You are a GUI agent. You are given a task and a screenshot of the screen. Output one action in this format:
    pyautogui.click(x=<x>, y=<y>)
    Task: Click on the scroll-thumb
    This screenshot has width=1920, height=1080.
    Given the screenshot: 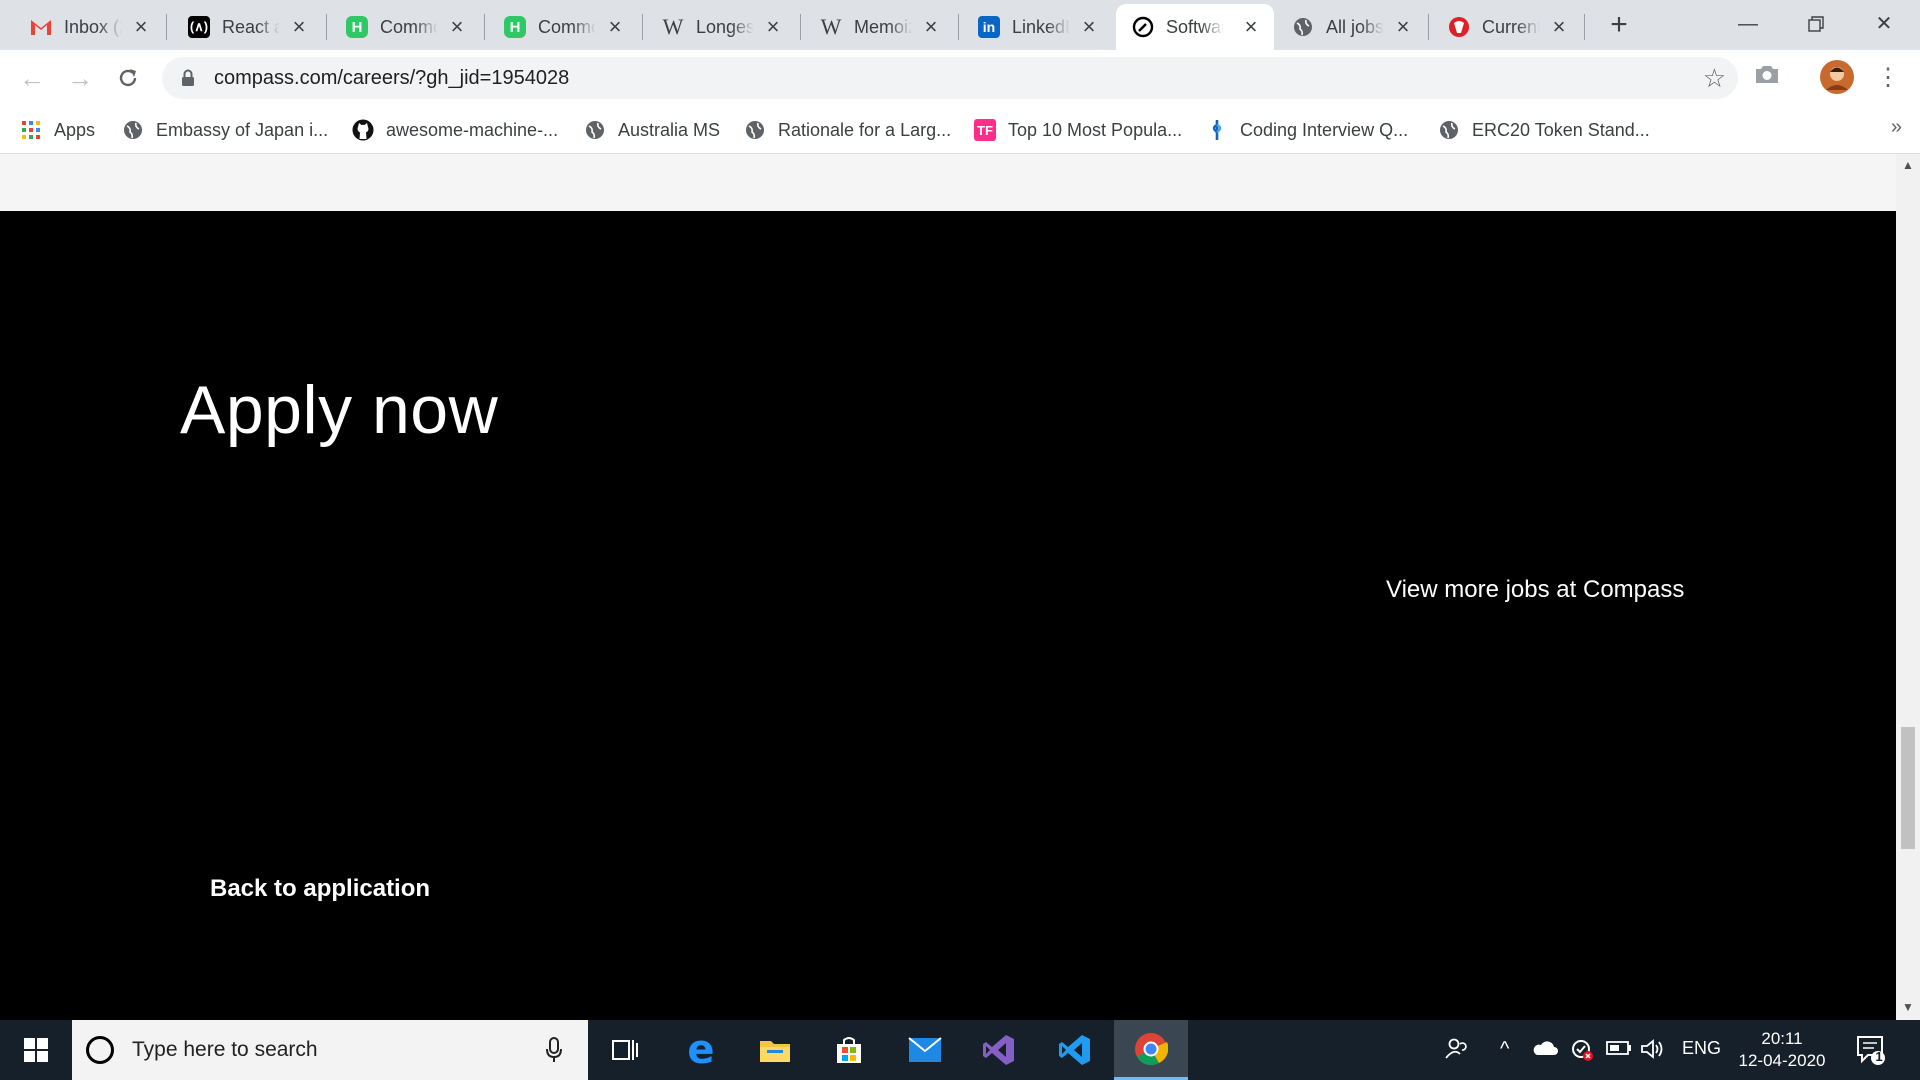 What is the action you would take?
    pyautogui.click(x=1908, y=788)
    